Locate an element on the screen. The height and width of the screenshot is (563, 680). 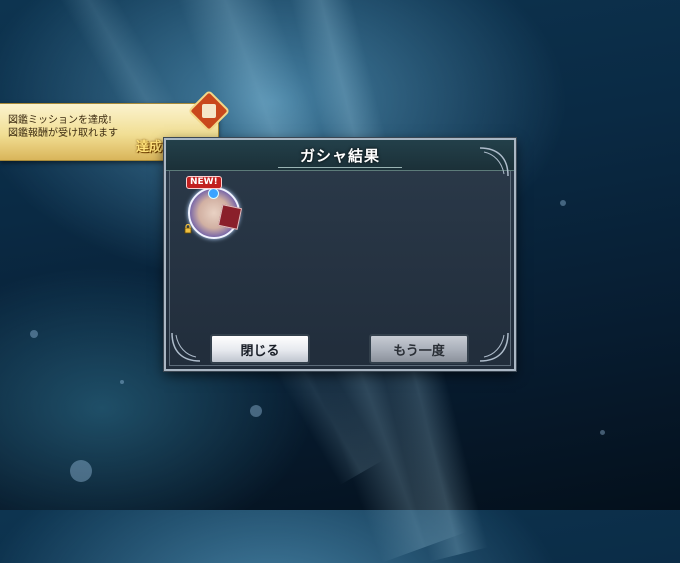
dialog-header: ガシャ結果 is located at coordinates (340, 155).